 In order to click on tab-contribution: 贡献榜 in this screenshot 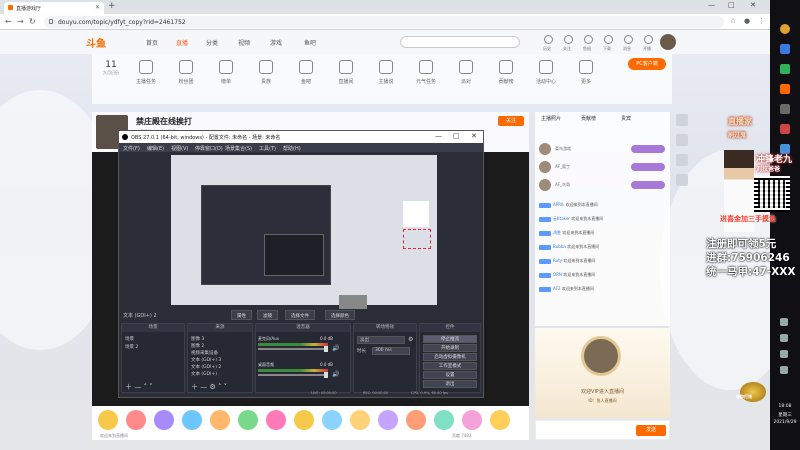, I will do `click(588, 118)`.